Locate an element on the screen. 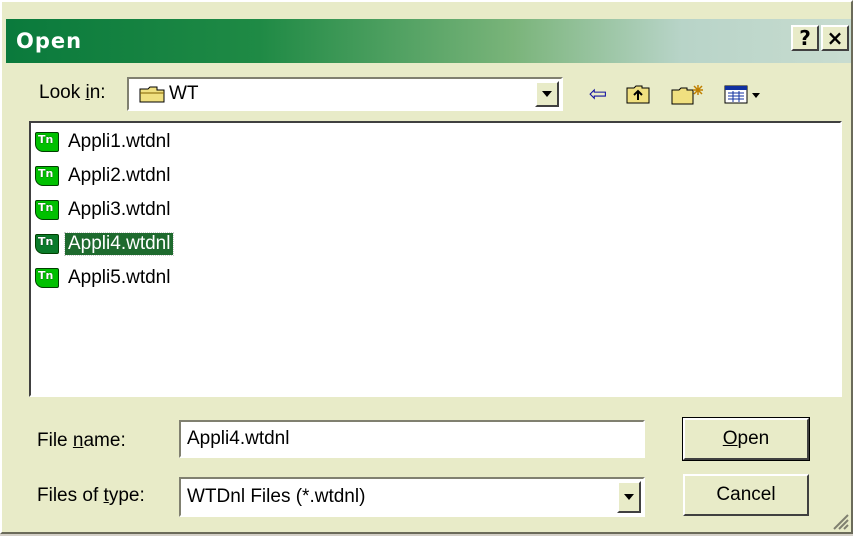 This screenshot has width=853, height=536. look-in-value: WT is located at coordinates (184, 93).